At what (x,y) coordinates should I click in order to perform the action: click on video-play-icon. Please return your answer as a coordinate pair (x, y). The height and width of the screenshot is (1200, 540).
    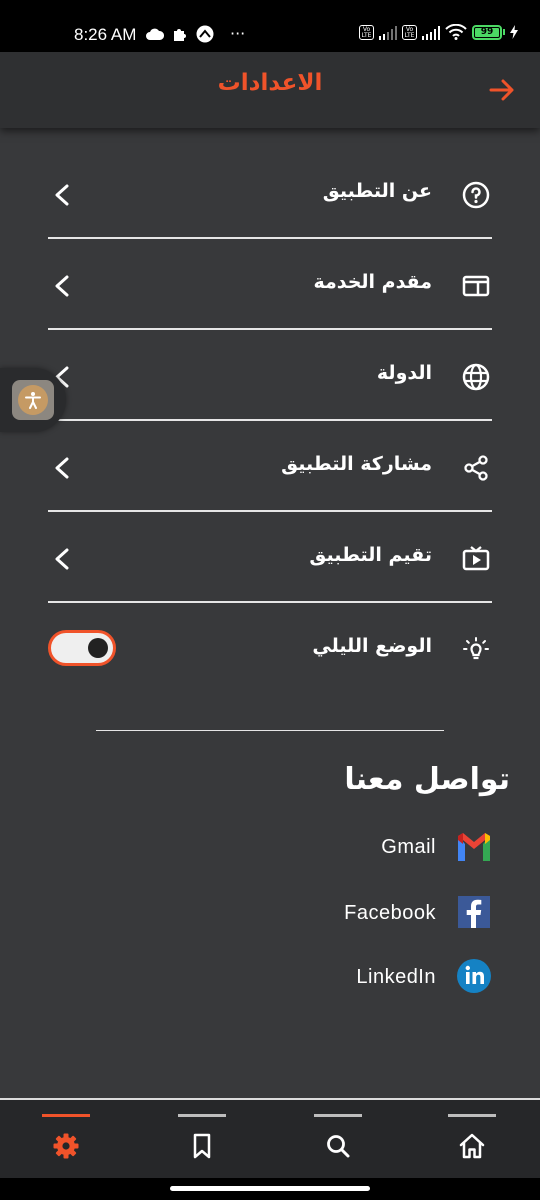
    Looking at the image, I should click on (476, 558).